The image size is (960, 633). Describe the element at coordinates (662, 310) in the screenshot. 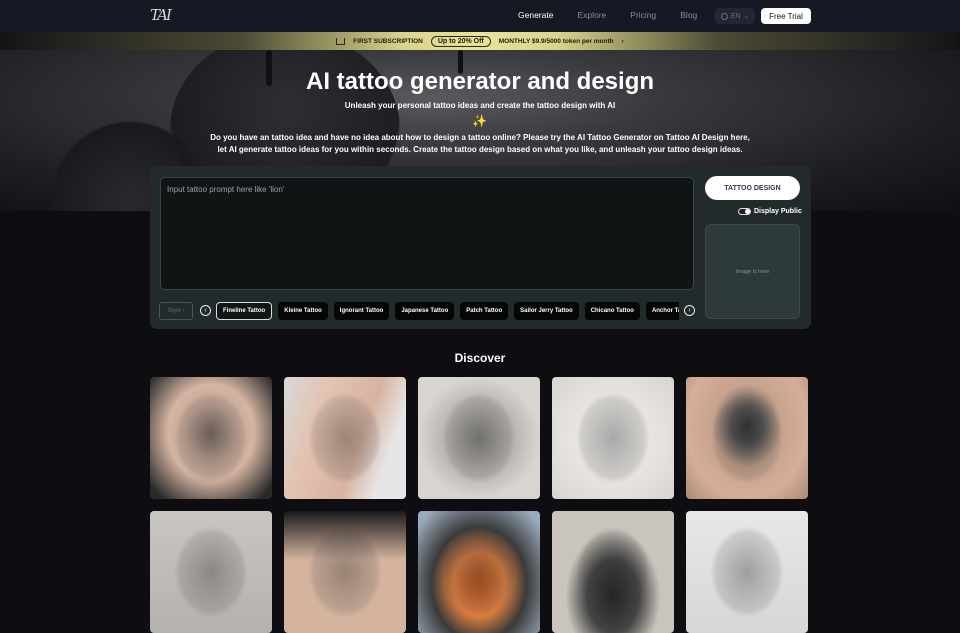

I see `style-chip-anchor: Anchor Tattoo` at that location.